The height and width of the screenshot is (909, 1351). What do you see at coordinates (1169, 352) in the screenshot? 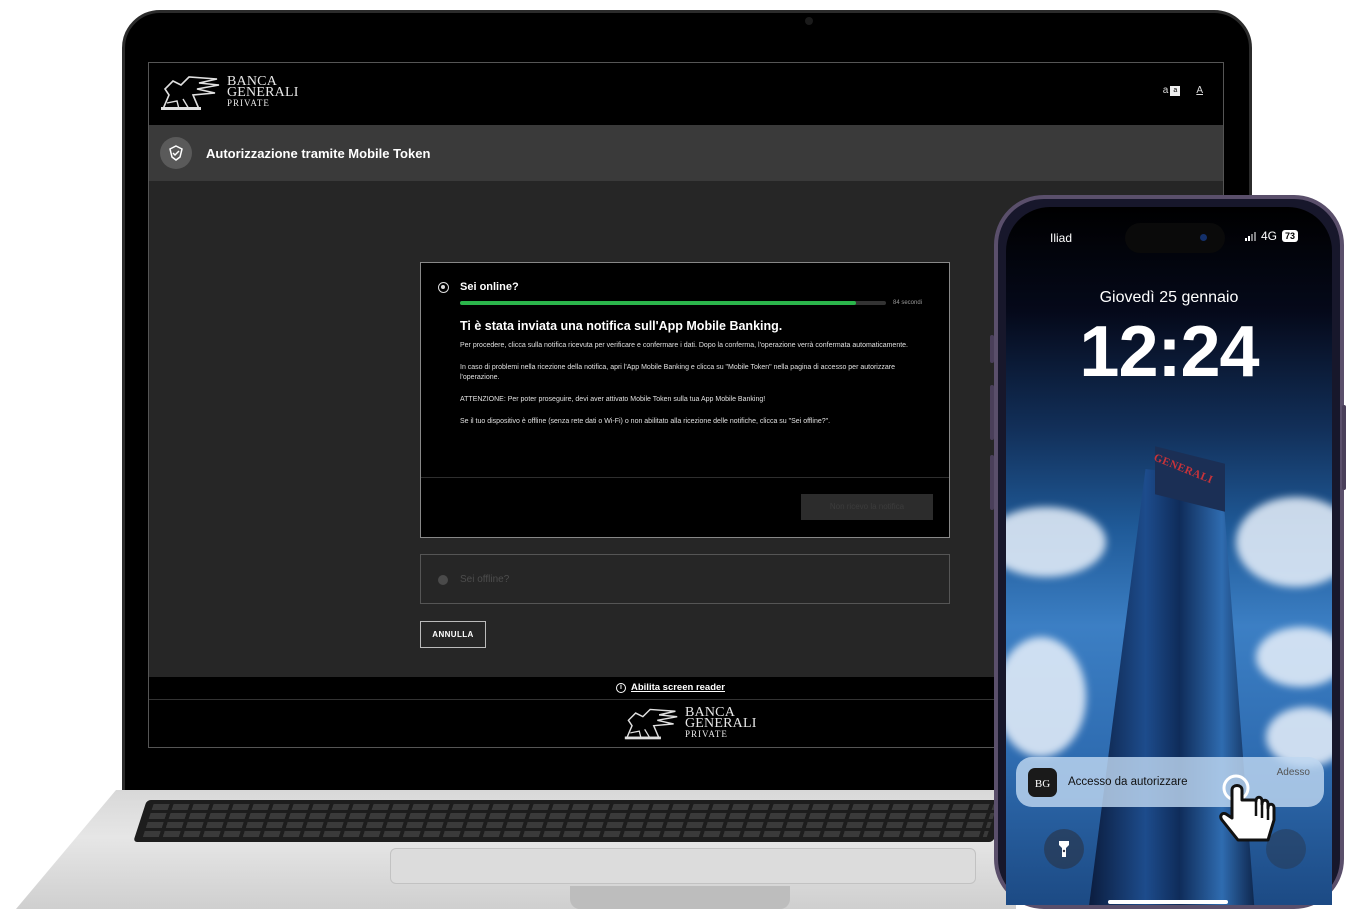
I see `lock-clock: 12:24` at bounding box center [1169, 352].